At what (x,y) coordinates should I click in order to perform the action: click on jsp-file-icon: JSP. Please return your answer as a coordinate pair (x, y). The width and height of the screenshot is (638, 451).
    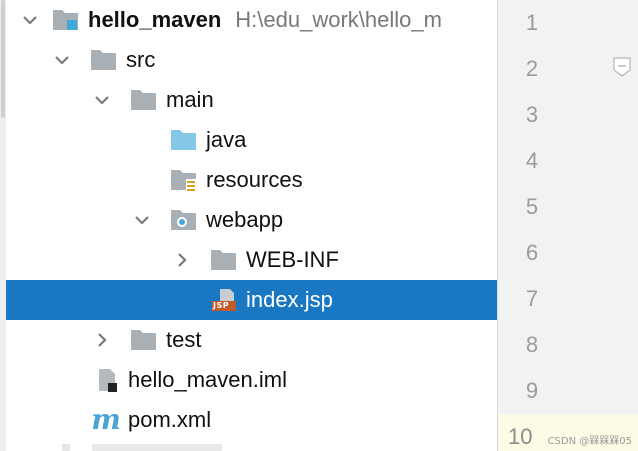
    Looking at the image, I should click on (224, 300).